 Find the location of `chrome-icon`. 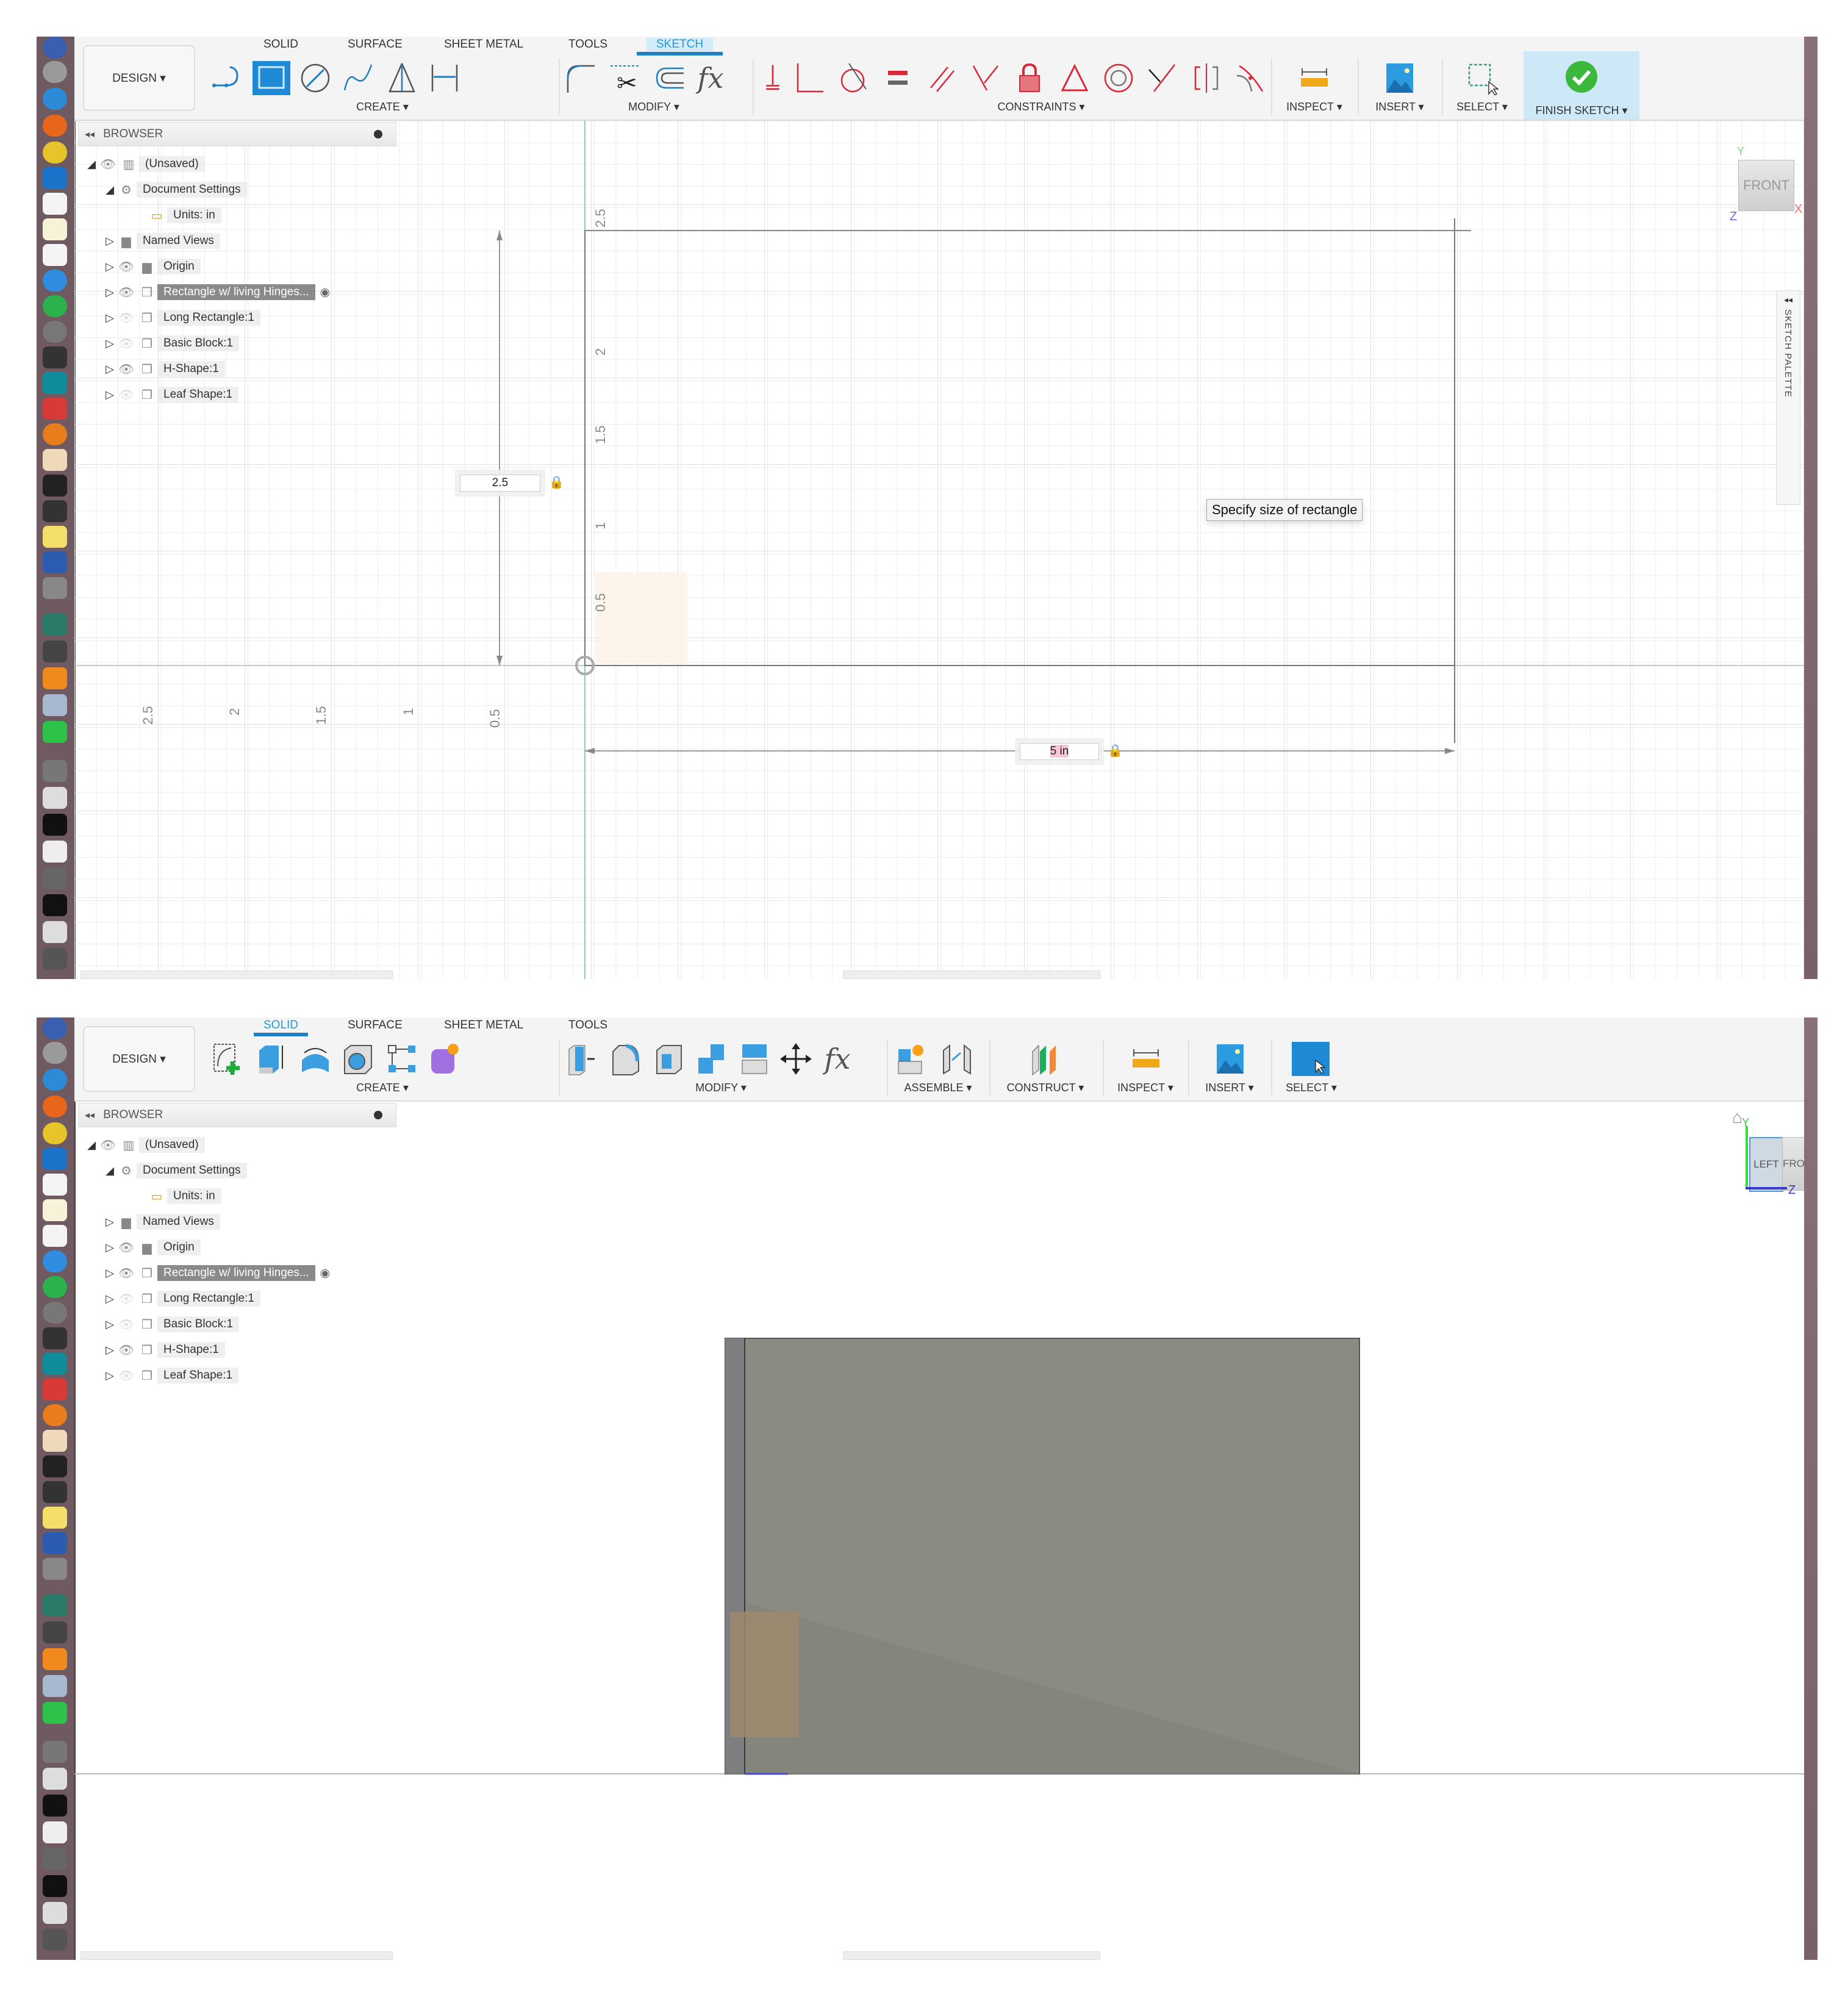

chrome-icon is located at coordinates (55, 1133).